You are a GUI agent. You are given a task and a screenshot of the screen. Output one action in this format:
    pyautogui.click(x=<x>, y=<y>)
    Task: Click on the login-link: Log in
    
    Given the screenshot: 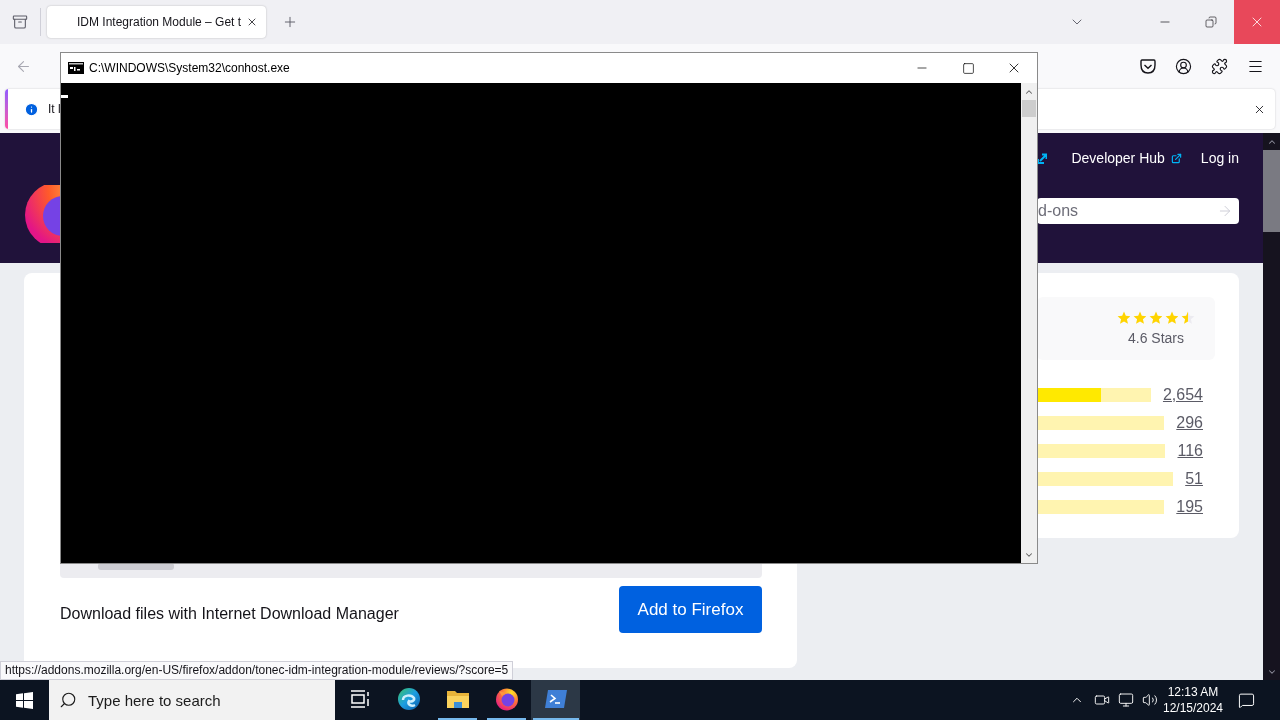 What is the action you would take?
    pyautogui.click(x=1219, y=158)
    